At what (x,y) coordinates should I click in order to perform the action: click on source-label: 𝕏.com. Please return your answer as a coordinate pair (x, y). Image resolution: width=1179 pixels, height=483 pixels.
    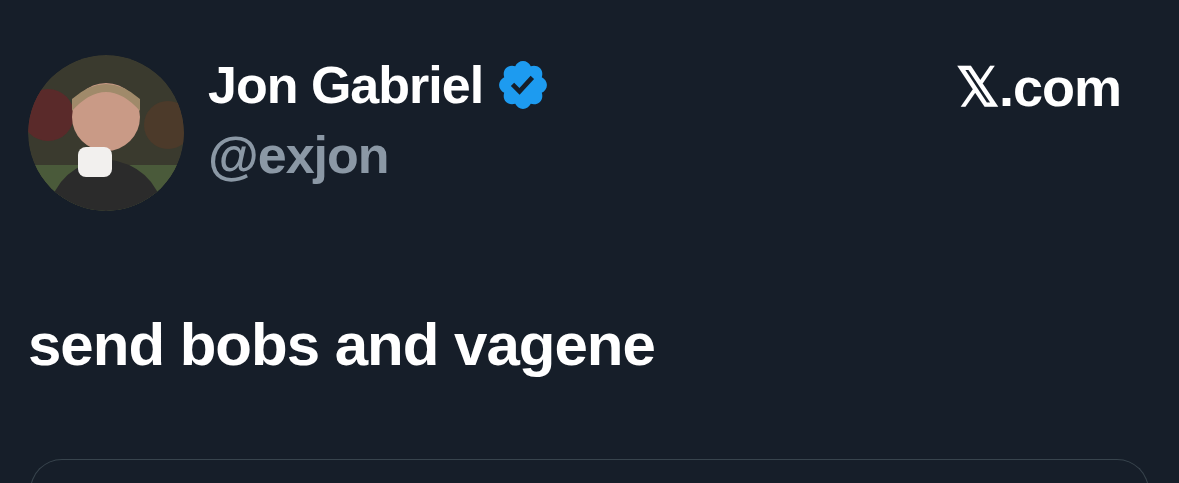
    Looking at the image, I should click on (1038, 87).